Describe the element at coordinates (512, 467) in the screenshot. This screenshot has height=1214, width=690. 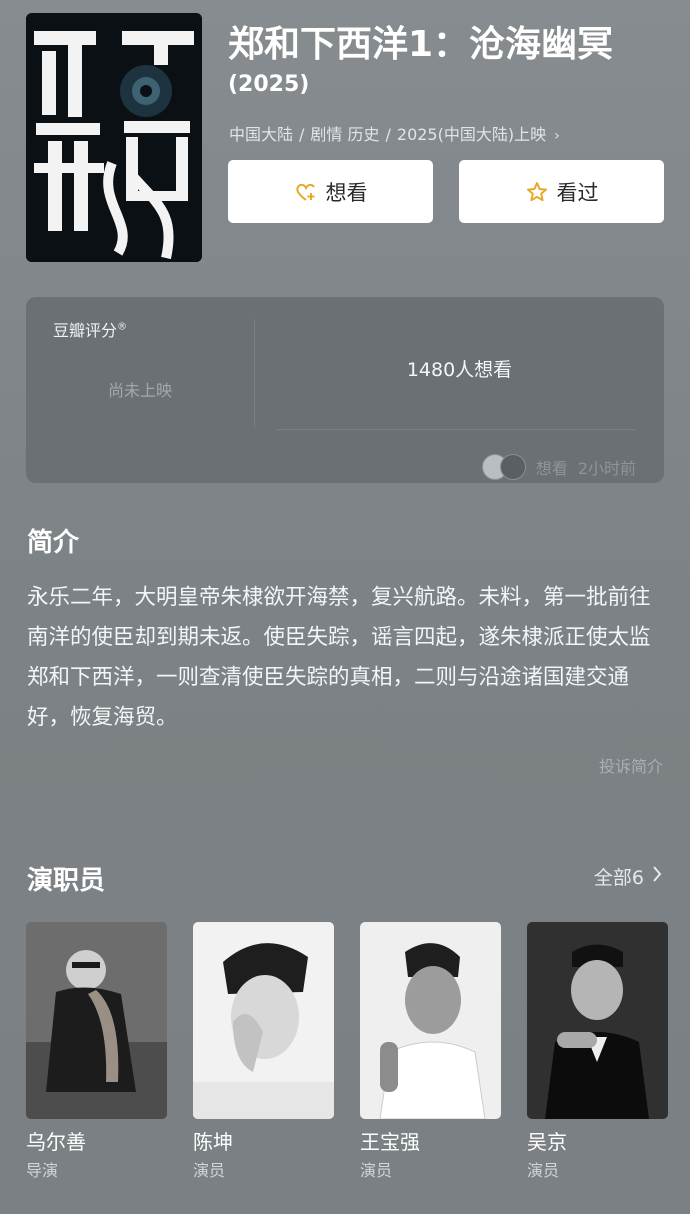
I see `avatar` at that location.